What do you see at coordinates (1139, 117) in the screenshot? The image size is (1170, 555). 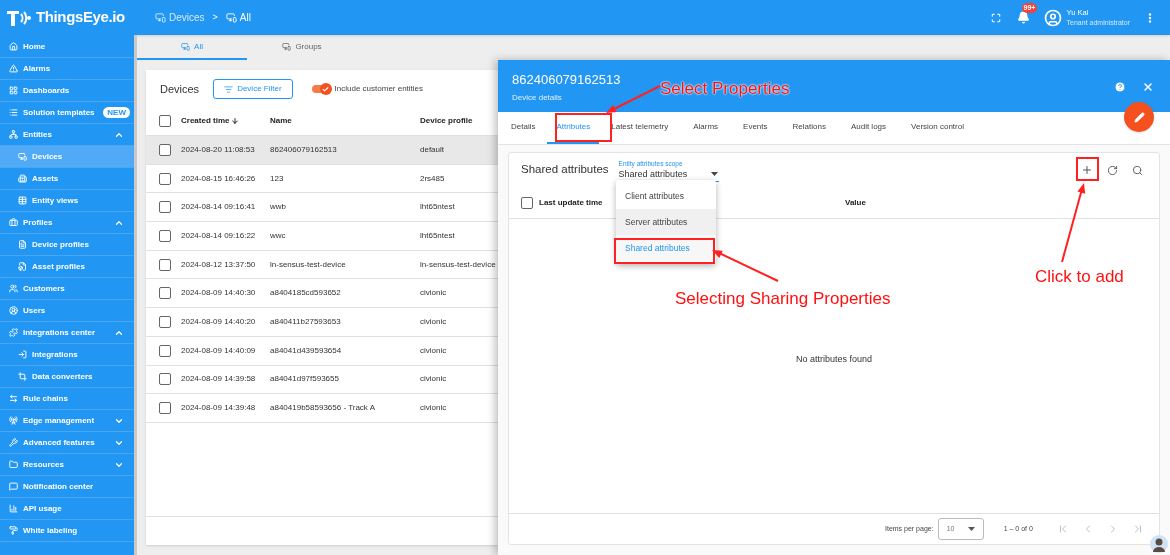 I see `edit-button` at bounding box center [1139, 117].